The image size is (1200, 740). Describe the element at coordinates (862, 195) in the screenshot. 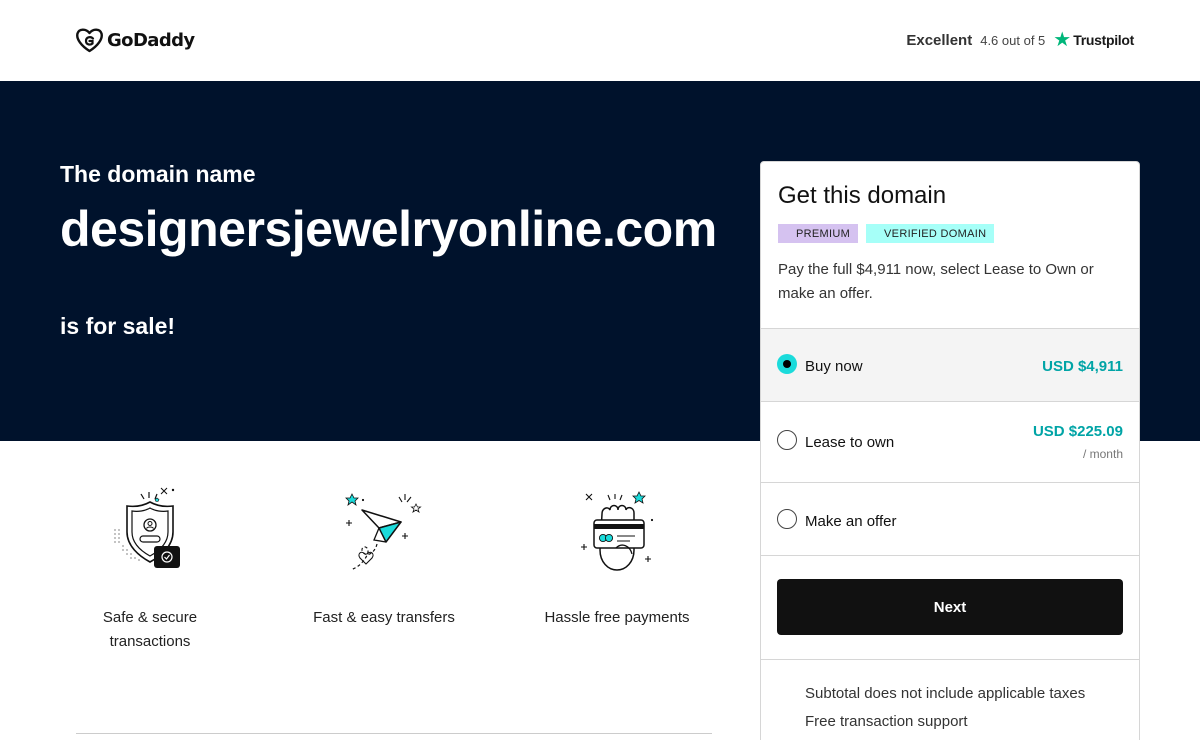

I see `card-title: Get this domain` at that location.